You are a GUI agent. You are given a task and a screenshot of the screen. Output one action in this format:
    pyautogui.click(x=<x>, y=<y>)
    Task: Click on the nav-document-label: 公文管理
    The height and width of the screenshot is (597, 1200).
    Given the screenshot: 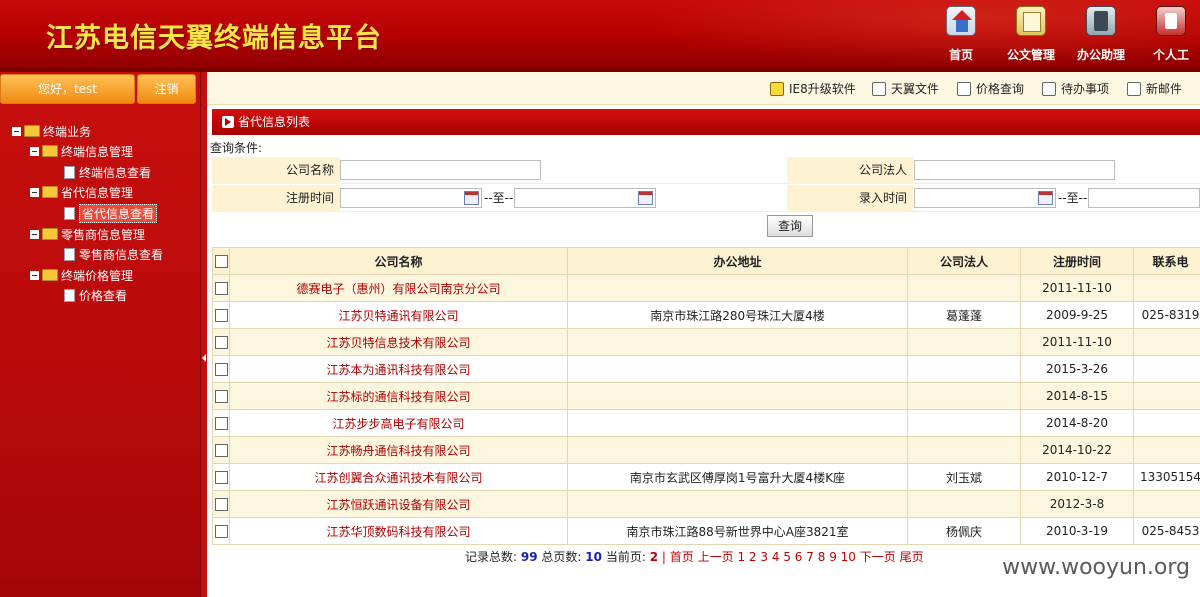 What is the action you would take?
    pyautogui.click(x=1030, y=55)
    